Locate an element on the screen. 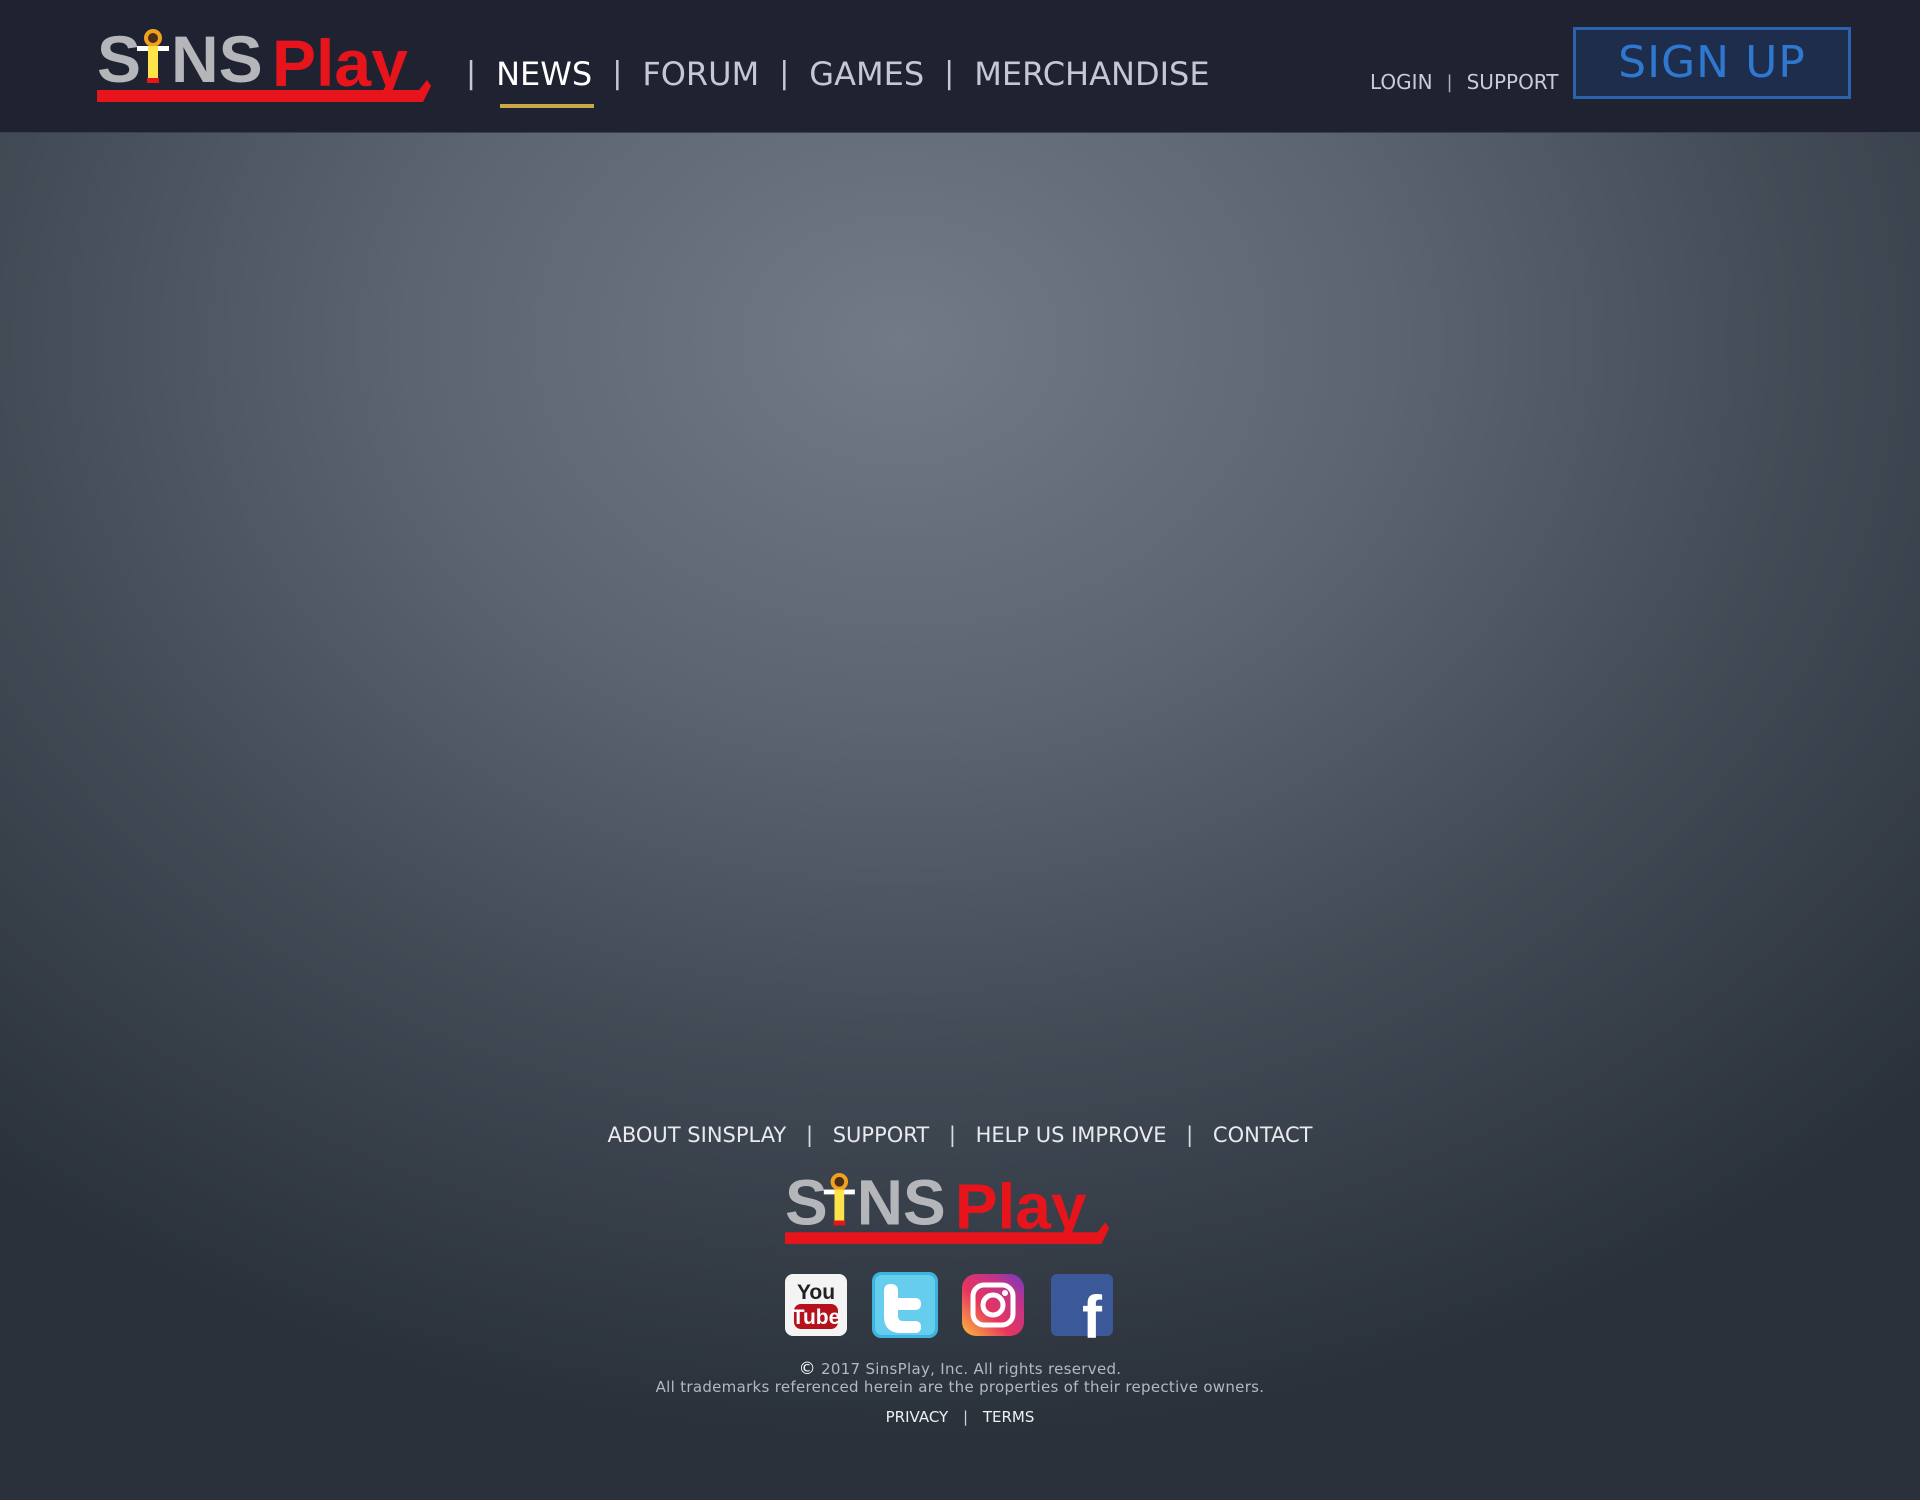  youtube-tube-text: Tube is located at coordinates (816, 1317).